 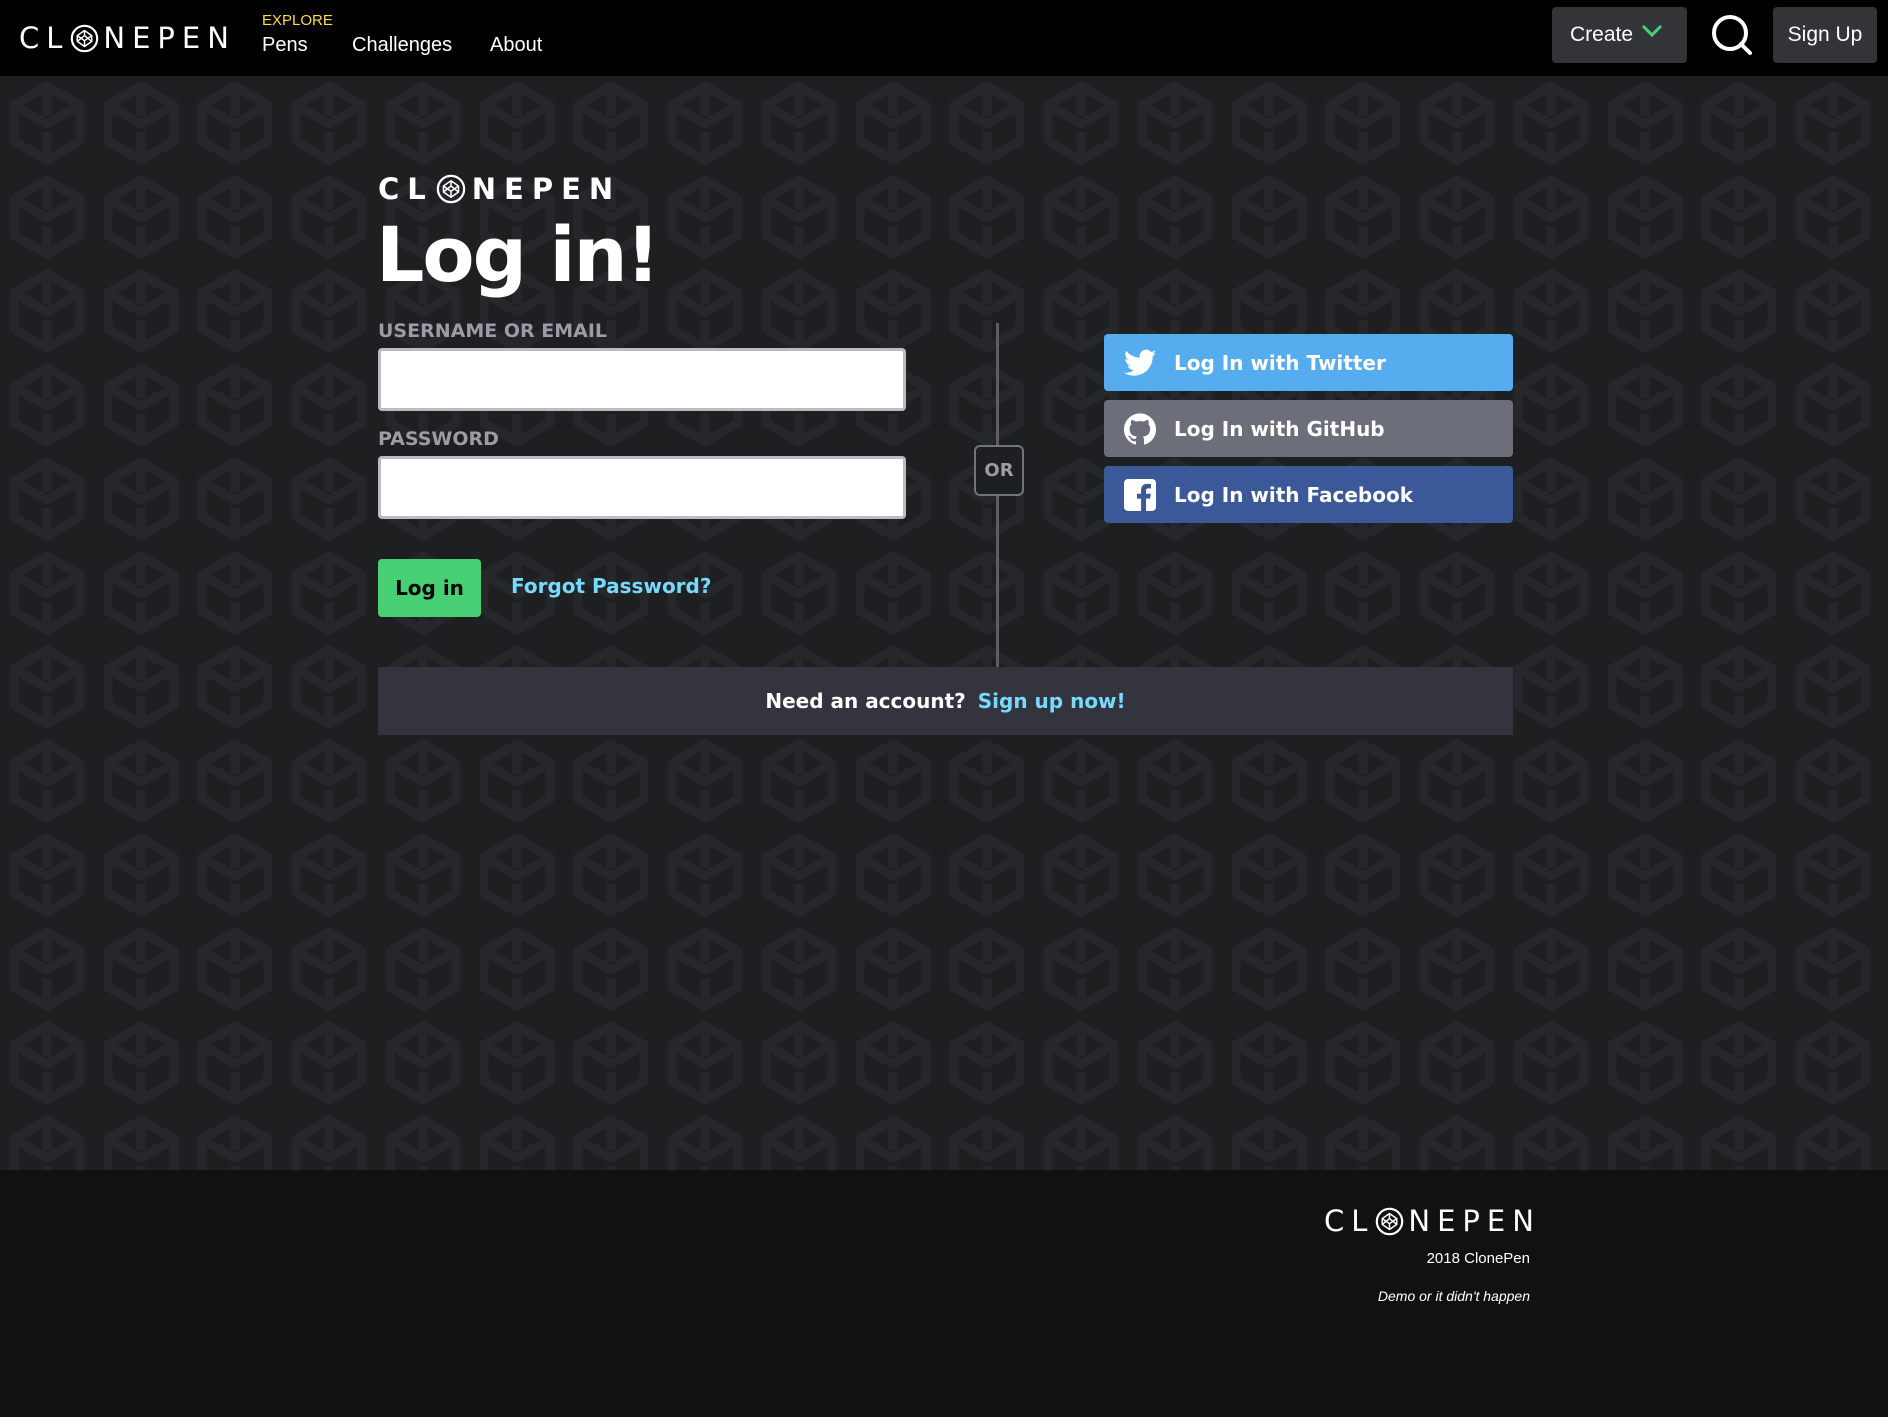 I want to click on signup-now-link: Sign up now!, so click(x=1052, y=701).